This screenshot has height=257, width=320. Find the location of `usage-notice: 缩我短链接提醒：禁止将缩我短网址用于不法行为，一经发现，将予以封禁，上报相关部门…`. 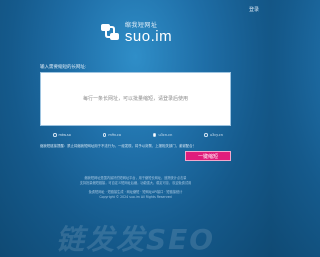

usage-notice: 缩我短链接提醒：禁止将缩我短网址用于不法行为，一经发现，将予以封禁，上报相关部门… is located at coordinates (118, 146).